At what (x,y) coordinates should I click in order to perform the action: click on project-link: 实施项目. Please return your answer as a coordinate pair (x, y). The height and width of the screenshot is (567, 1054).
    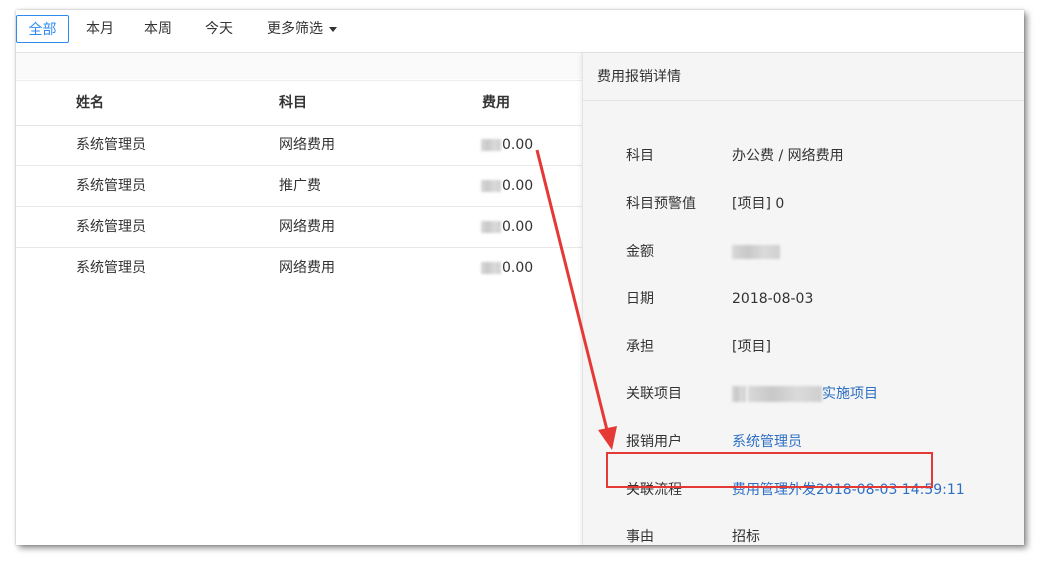
    Looking at the image, I should click on (805, 394).